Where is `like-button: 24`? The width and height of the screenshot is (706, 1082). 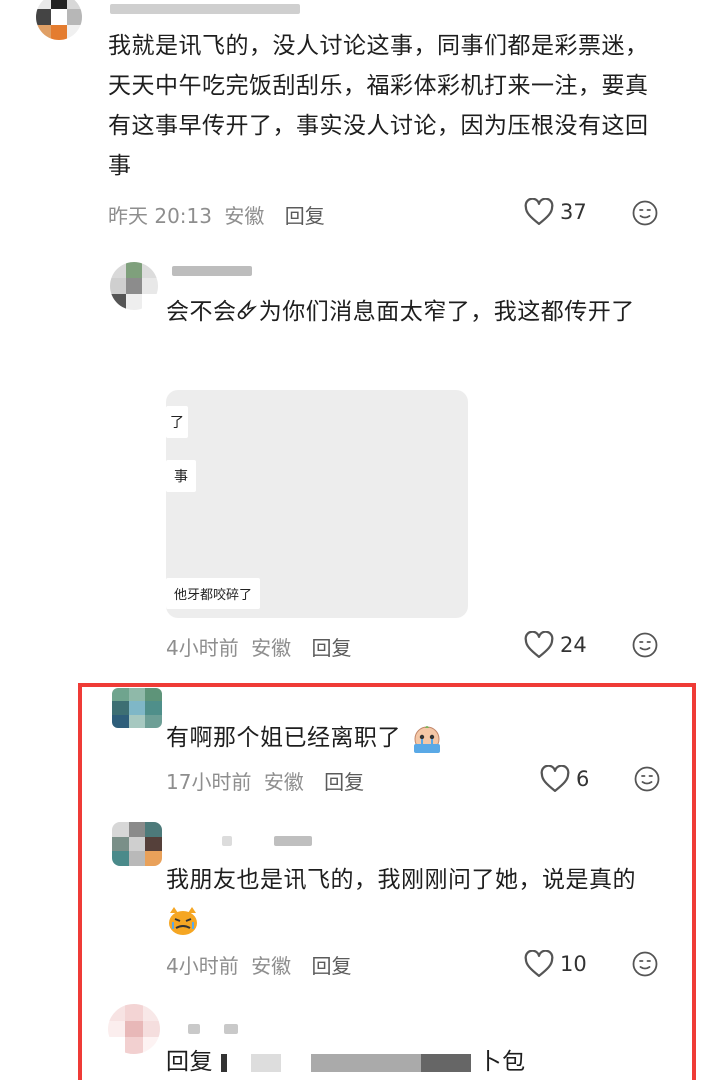 like-button: 24 is located at coordinates (555, 645).